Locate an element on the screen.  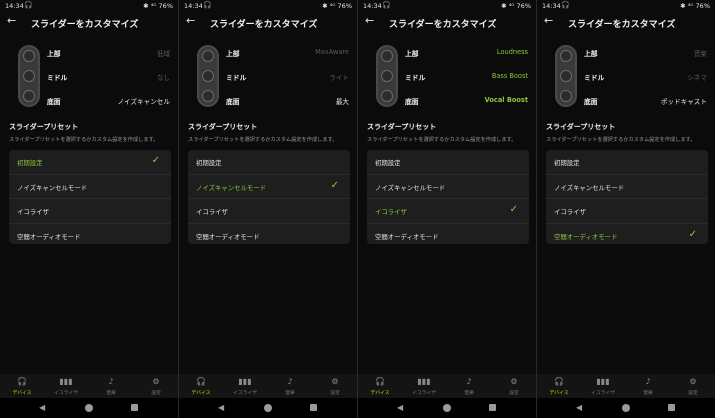
slider-value-top: 低域 is located at coordinates (163, 54).